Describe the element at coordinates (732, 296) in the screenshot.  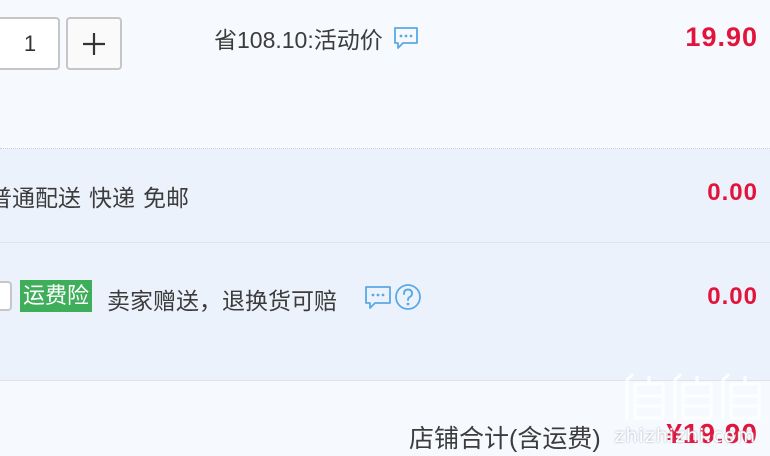
I see `insurance-fee: 0.00` at that location.